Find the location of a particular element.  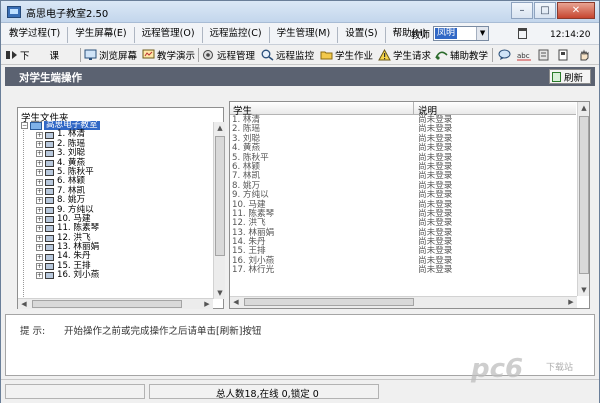

class-end-button: 下 课 is located at coordinates (32, 55).